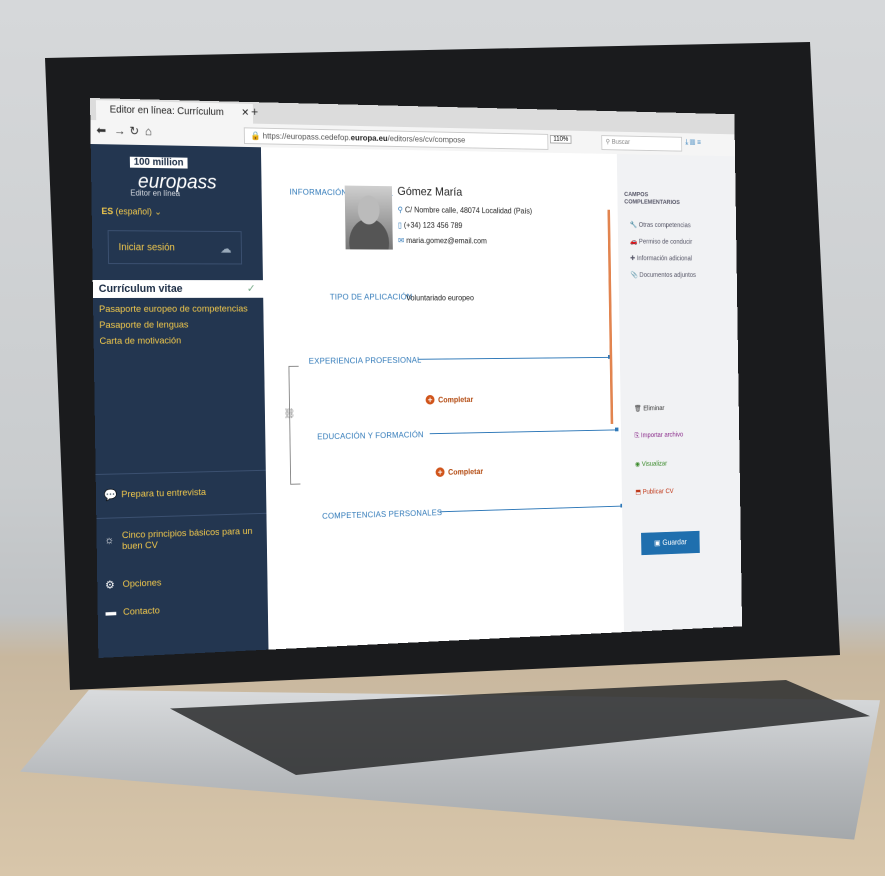 This screenshot has height=876, width=885. I want to click on principles-line2: buen CV, so click(139, 546).